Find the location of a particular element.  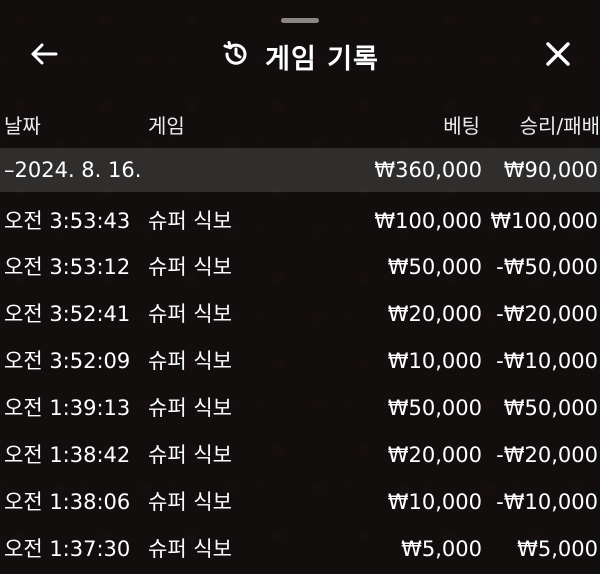

table-row: 오전 3:53:43 슈퍼 식보 ₩100,000 ₩100,000 is located at coordinates (300, 221).